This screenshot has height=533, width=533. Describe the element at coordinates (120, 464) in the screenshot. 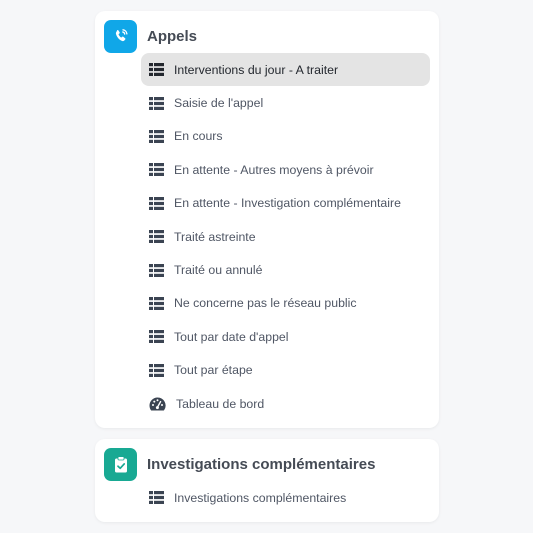

I see `clipboard-check-icon` at that location.